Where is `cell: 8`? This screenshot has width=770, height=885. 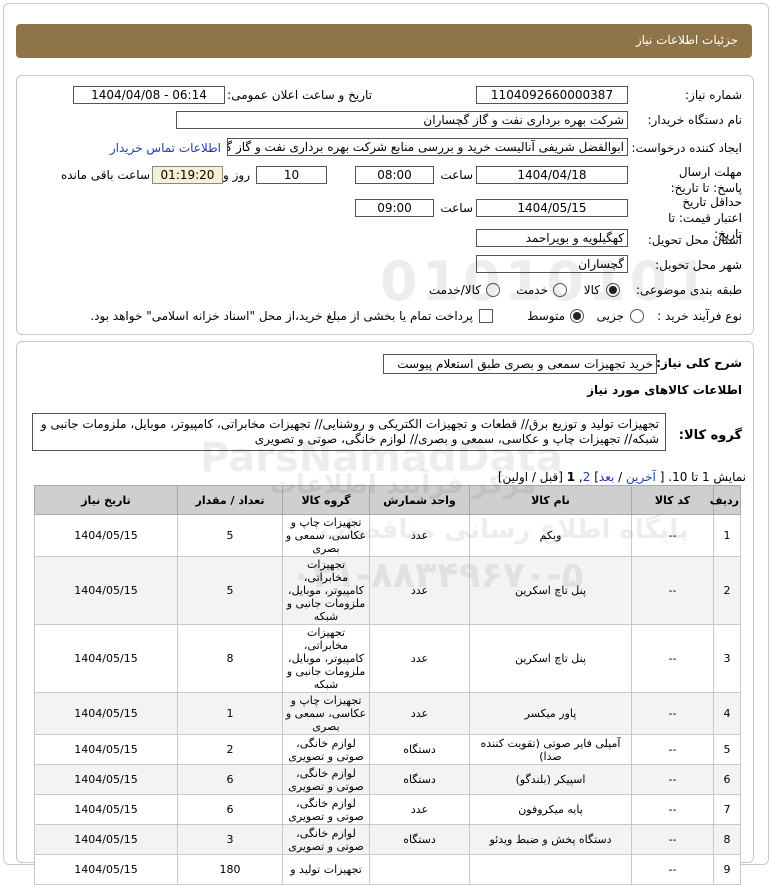 cell: 8 is located at coordinates (230, 658).